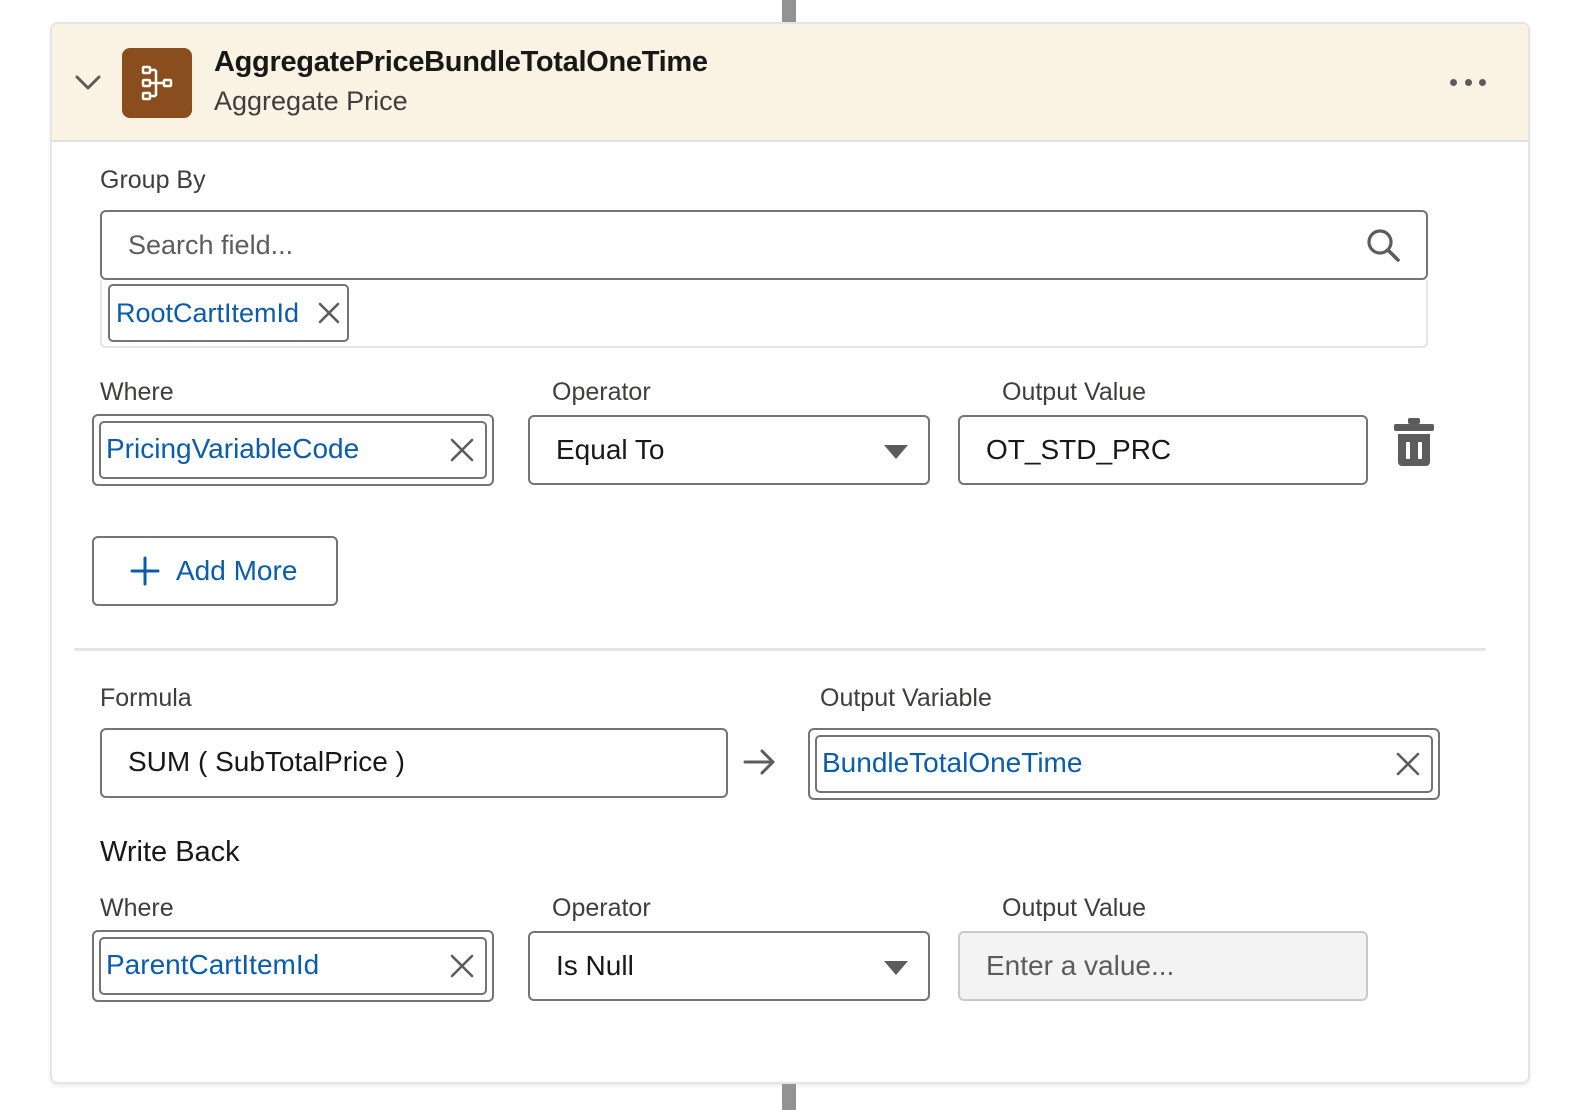 The width and height of the screenshot is (1584, 1110). Describe the element at coordinates (906, 698) in the screenshot. I see `output-variable-label: Output Variable` at that location.